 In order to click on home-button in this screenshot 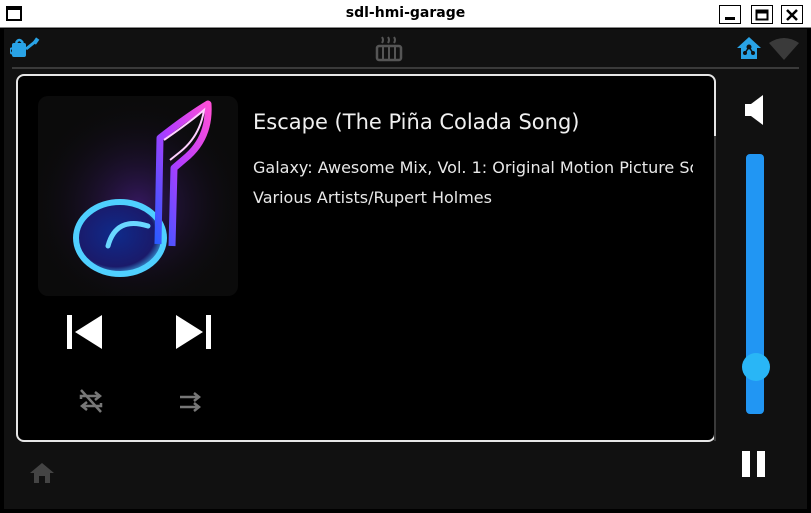, I will do `click(42, 475)`.